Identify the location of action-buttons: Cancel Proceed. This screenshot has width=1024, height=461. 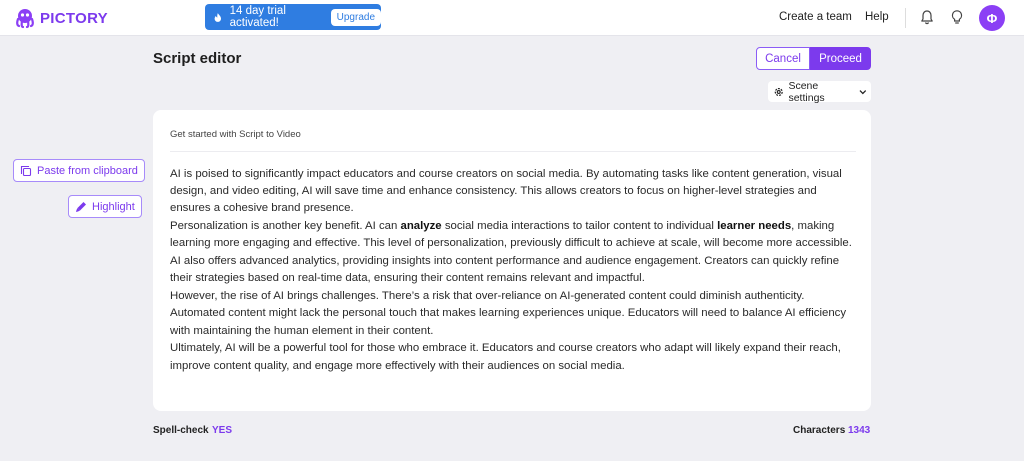
(813, 58).